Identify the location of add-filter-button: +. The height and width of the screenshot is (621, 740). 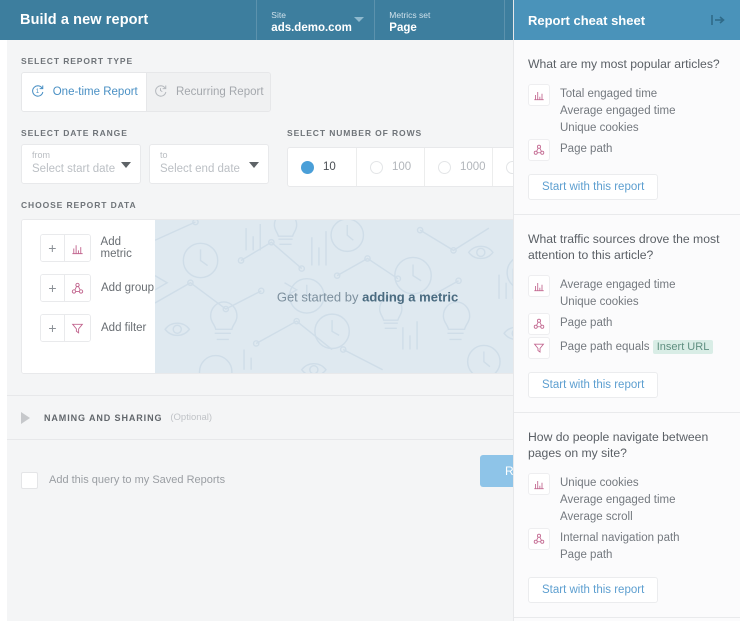
(65, 328).